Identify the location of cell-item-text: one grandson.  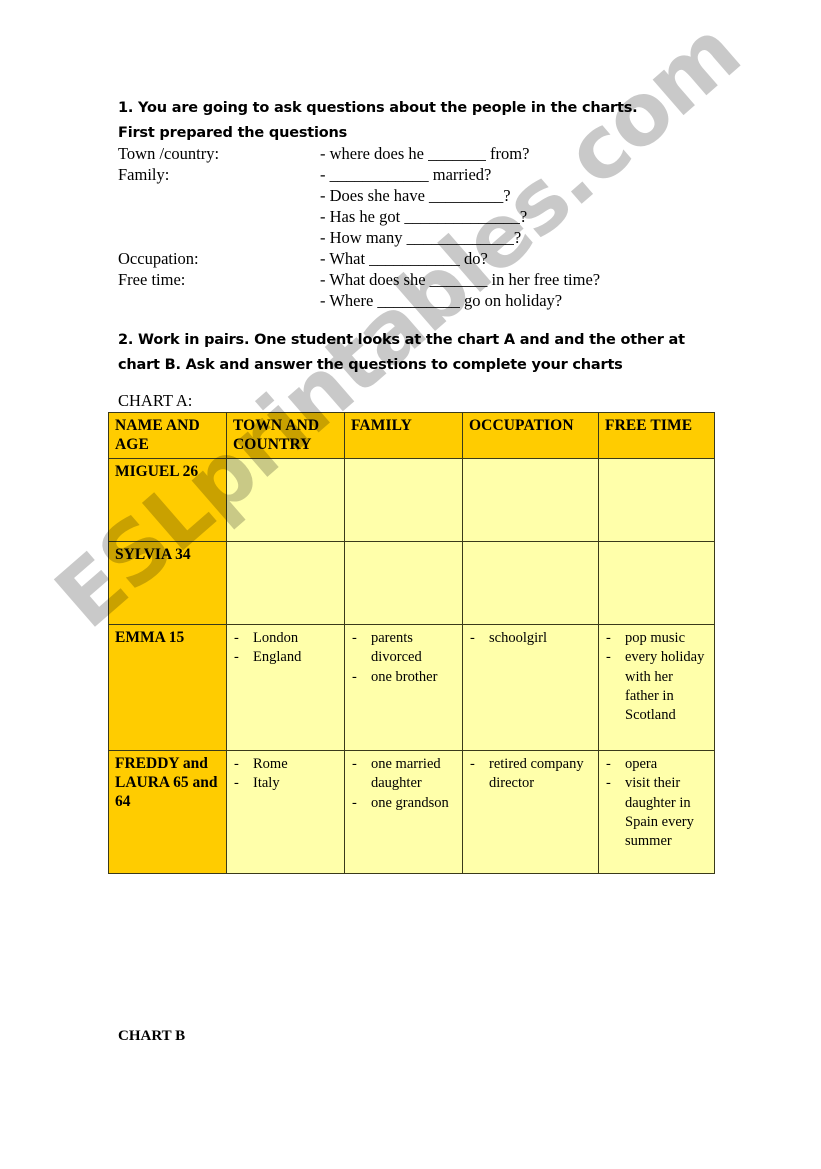
(410, 802).